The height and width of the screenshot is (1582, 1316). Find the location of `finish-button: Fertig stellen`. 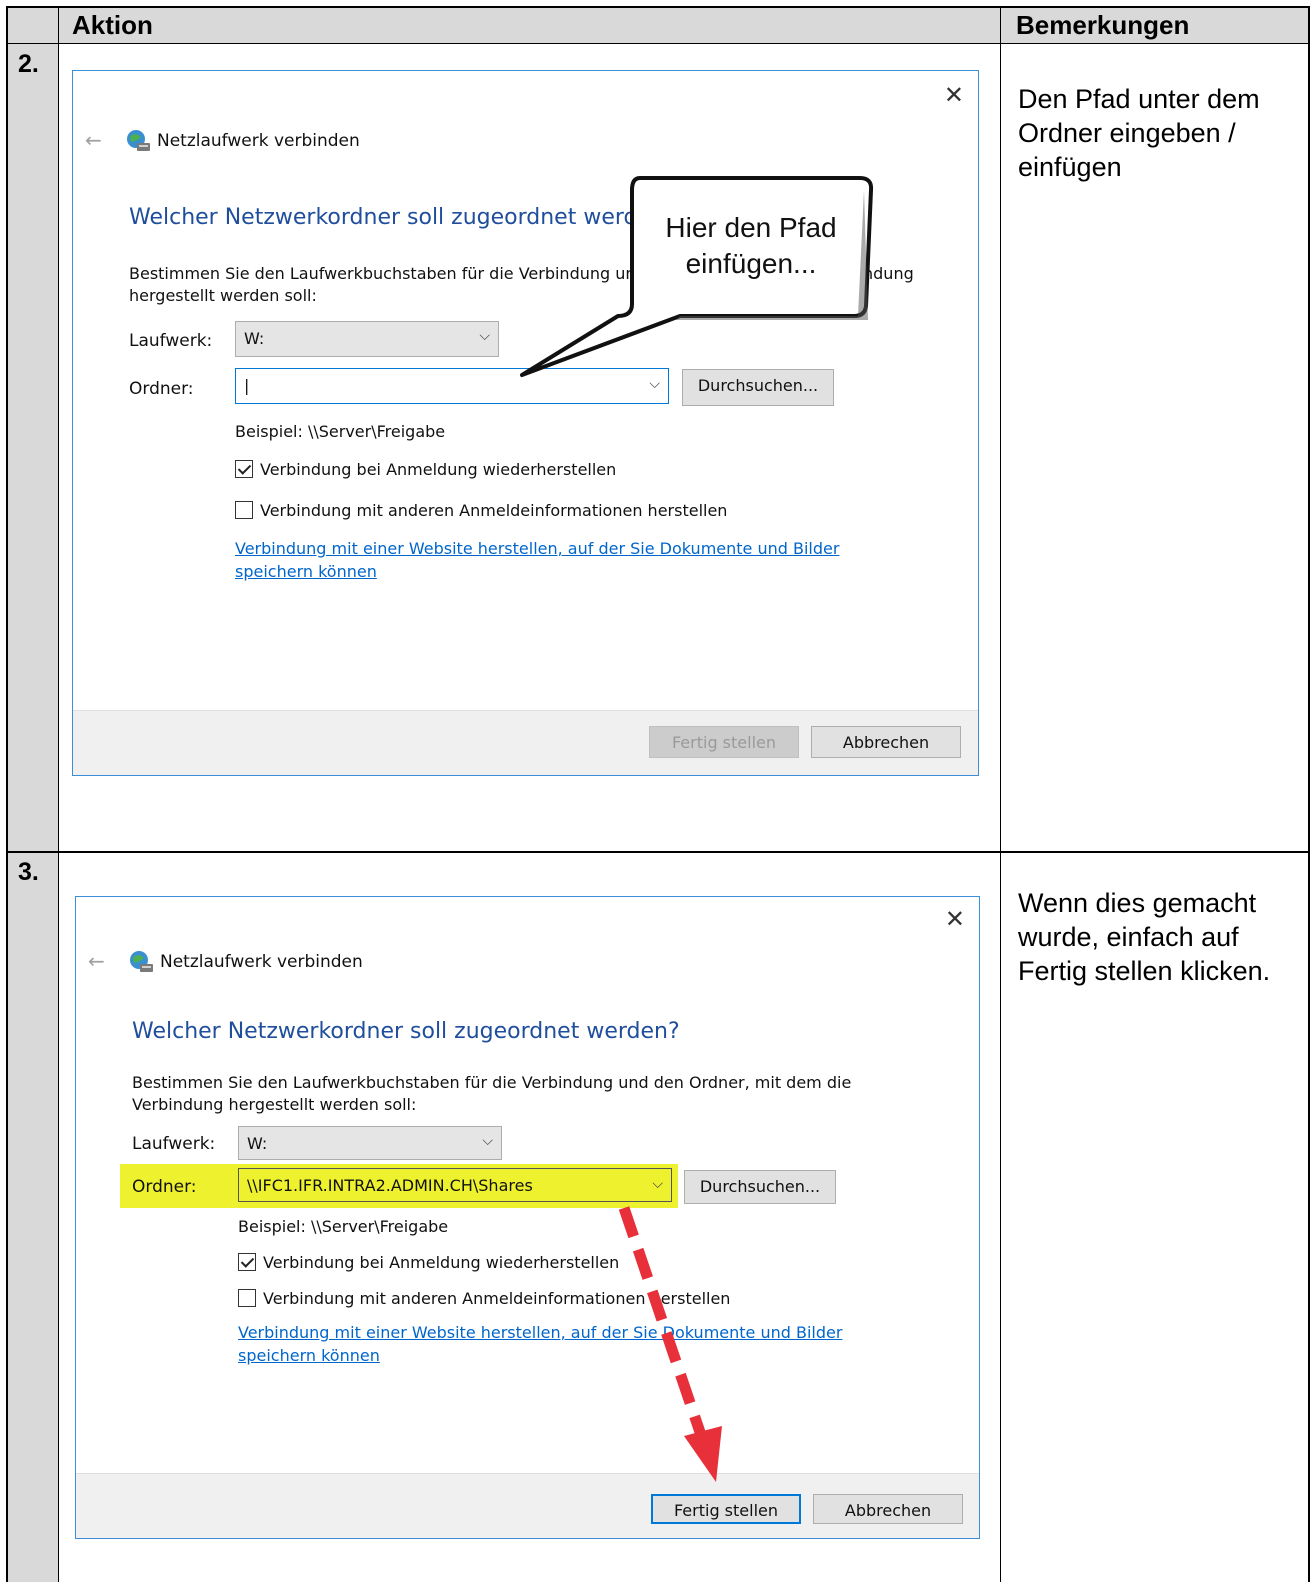

finish-button: Fertig stellen is located at coordinates (724, 742).